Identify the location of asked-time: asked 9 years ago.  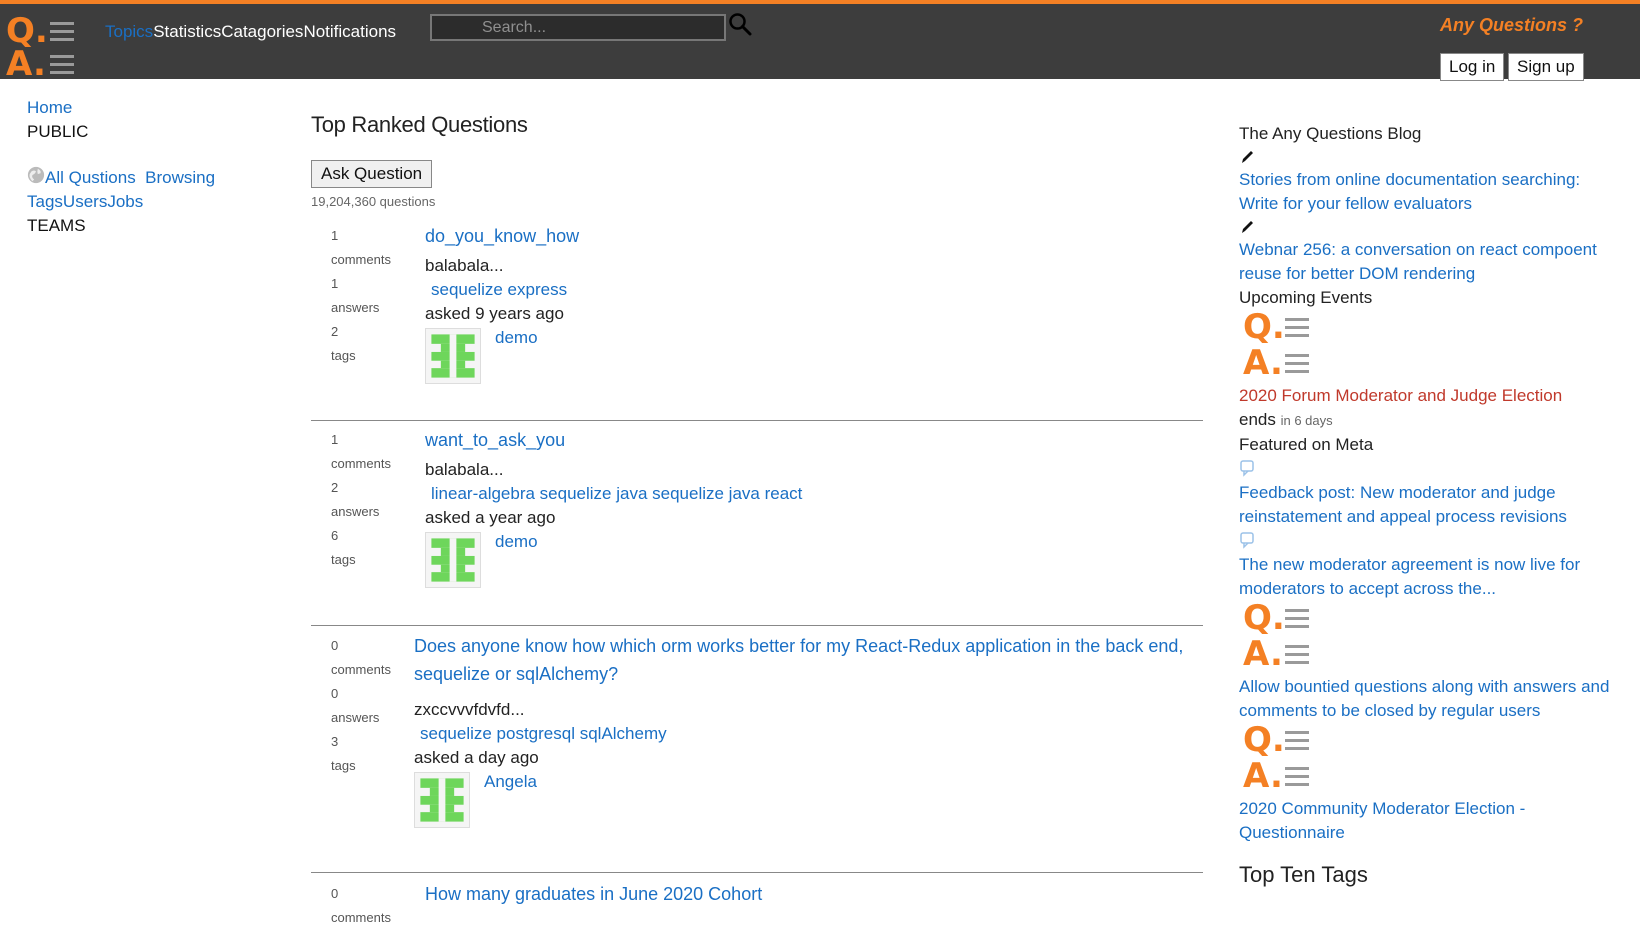
(494, 313).